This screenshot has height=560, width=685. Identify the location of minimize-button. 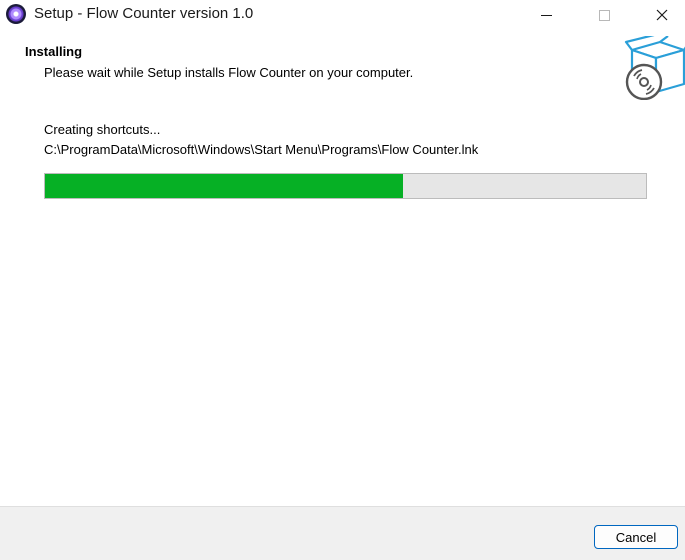
(546, 15).